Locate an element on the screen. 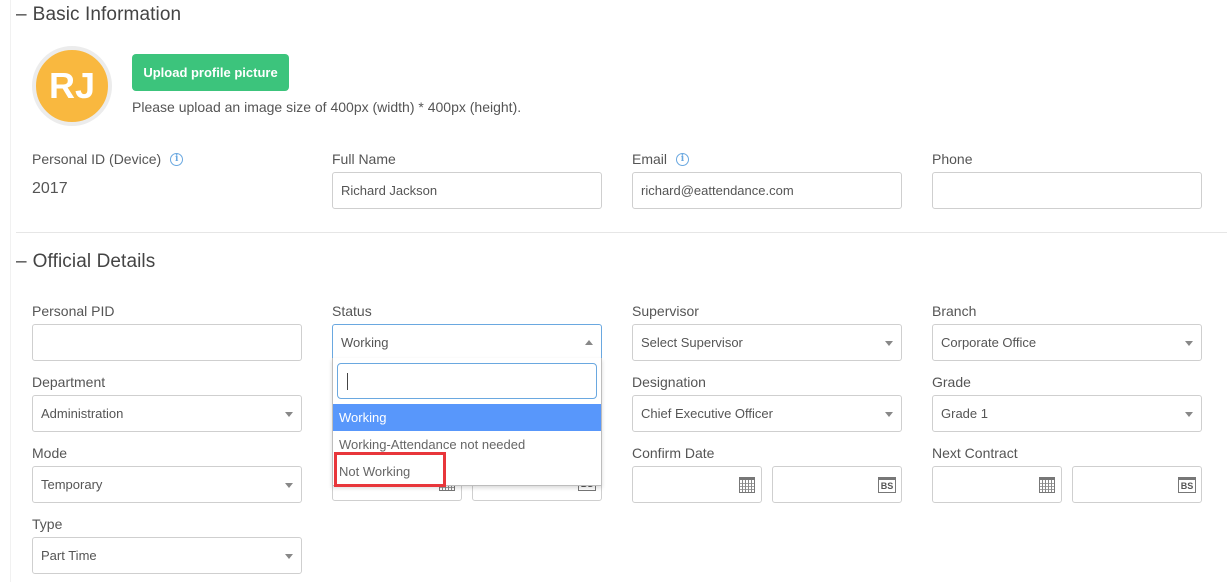  next-contract-label: Next Contract is located at coordinates (975, 453).